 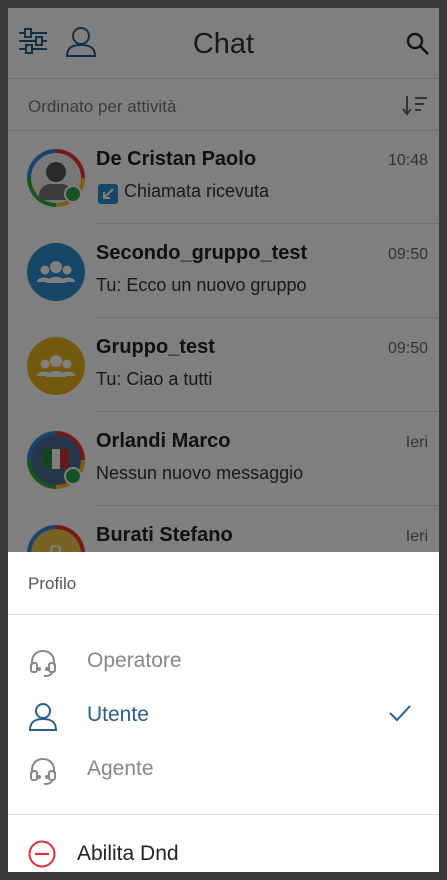 I want to click on option-label: Agente, so click(x=120, y=768).